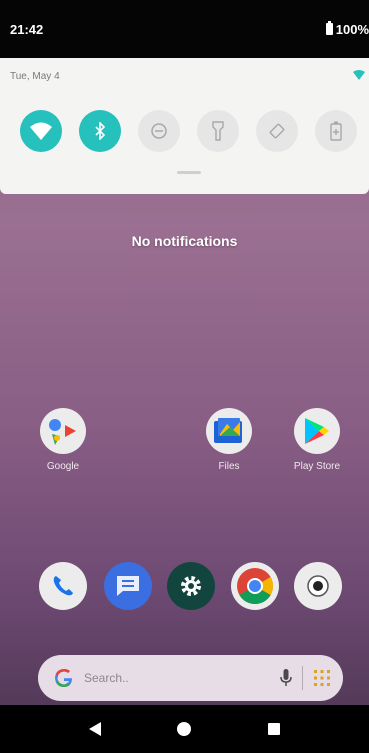 This screenshot has height=753, width=369. I want to click on qs-expand-handle, so click(189, 172).